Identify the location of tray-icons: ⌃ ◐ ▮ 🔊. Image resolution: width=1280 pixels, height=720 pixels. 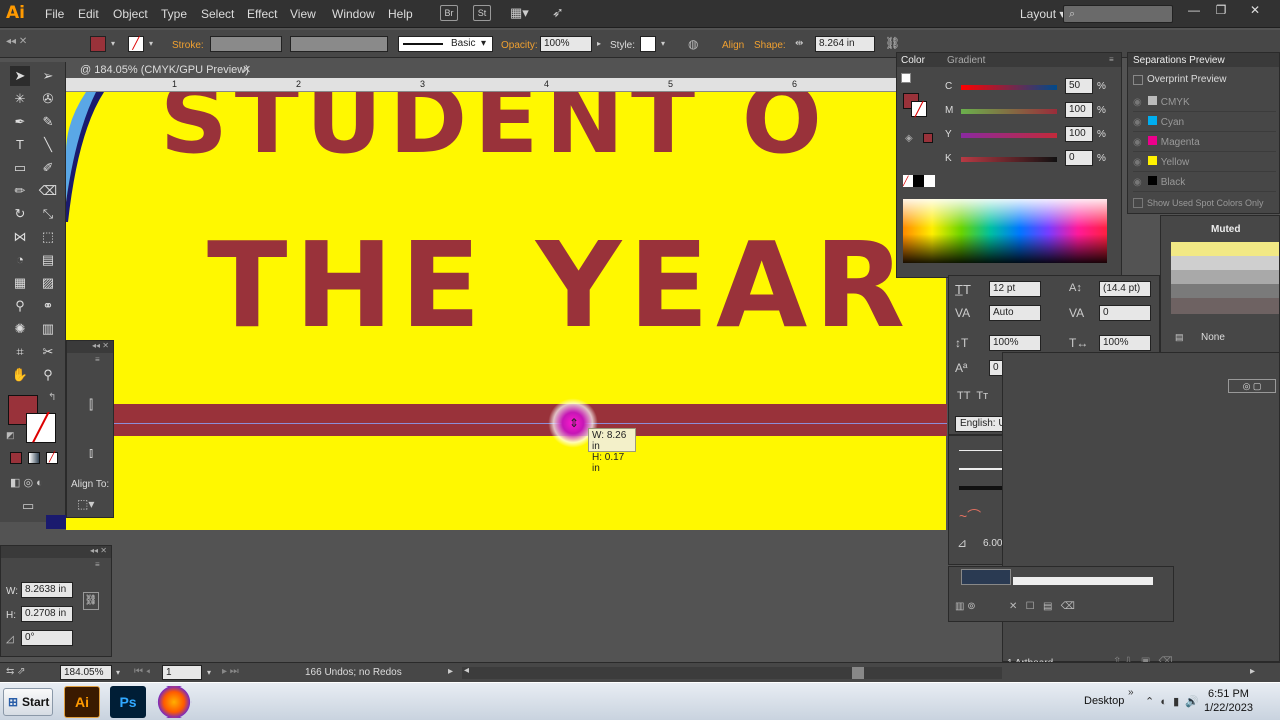
(1172, 701).